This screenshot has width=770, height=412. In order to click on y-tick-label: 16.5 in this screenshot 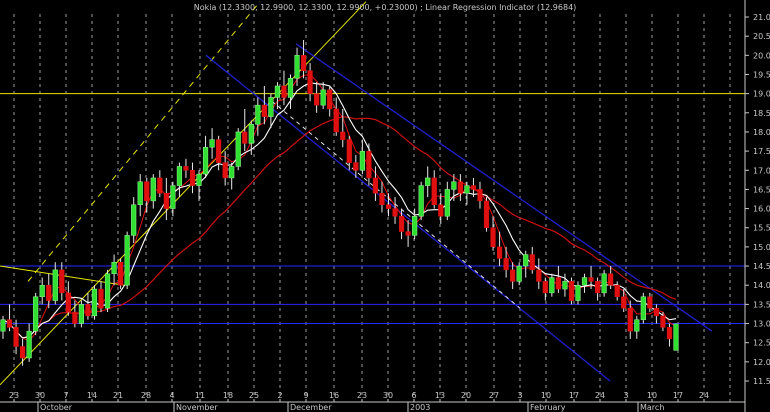, I will do `click(761, 189)`.